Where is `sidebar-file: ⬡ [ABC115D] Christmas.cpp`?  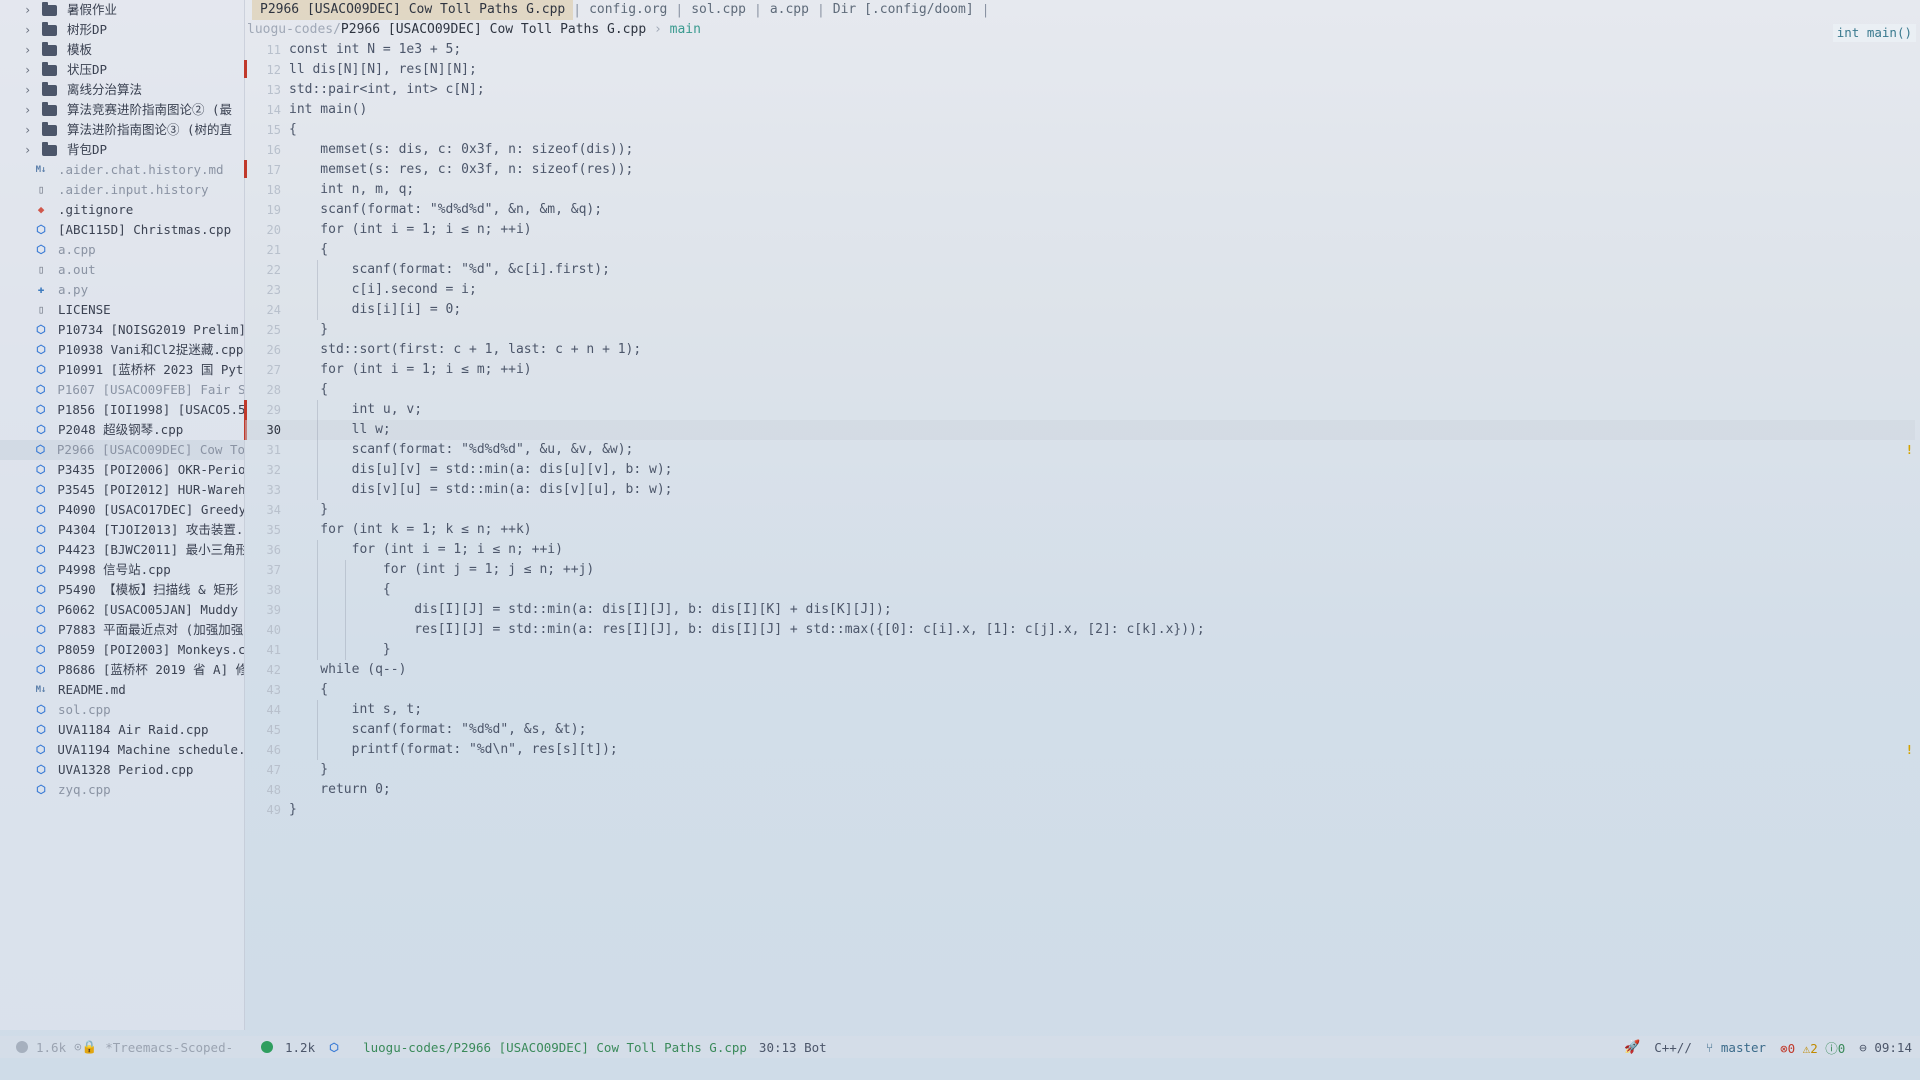
sidebar-file: ⬡ [ABC115D] Christmas.cpp is located at coordinates (122, 230).